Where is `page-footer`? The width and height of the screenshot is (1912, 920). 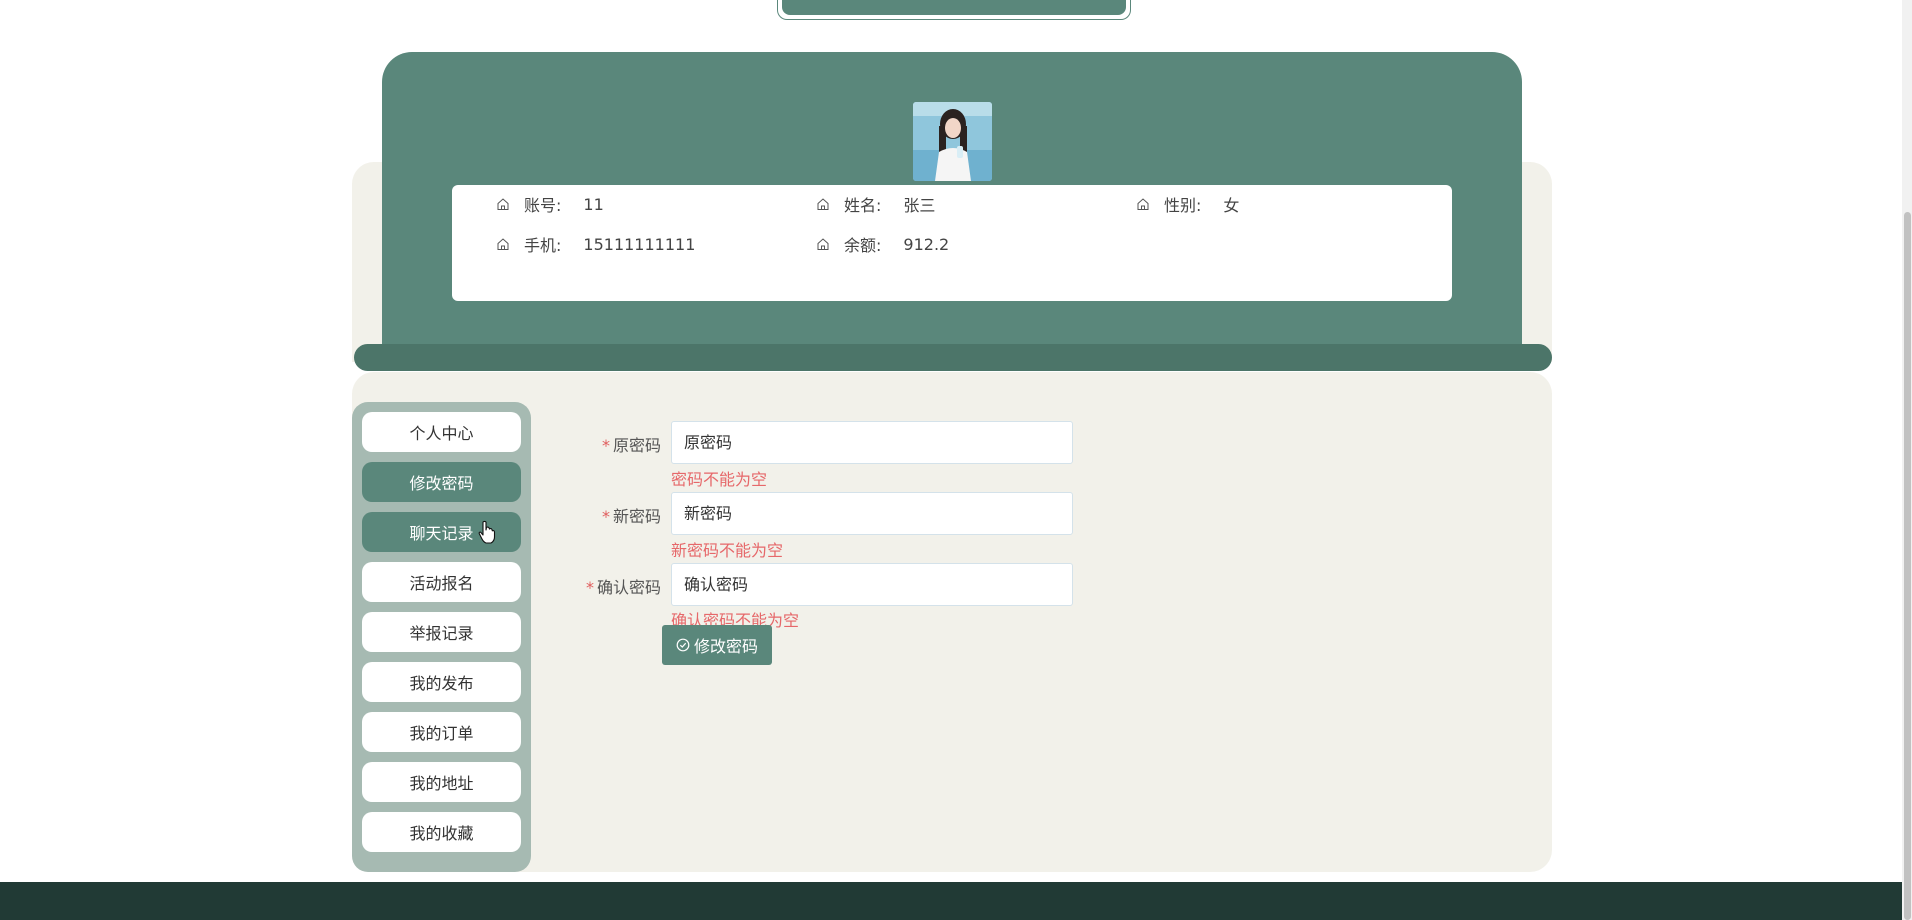
page-footer is located at coordinates (956, 901).